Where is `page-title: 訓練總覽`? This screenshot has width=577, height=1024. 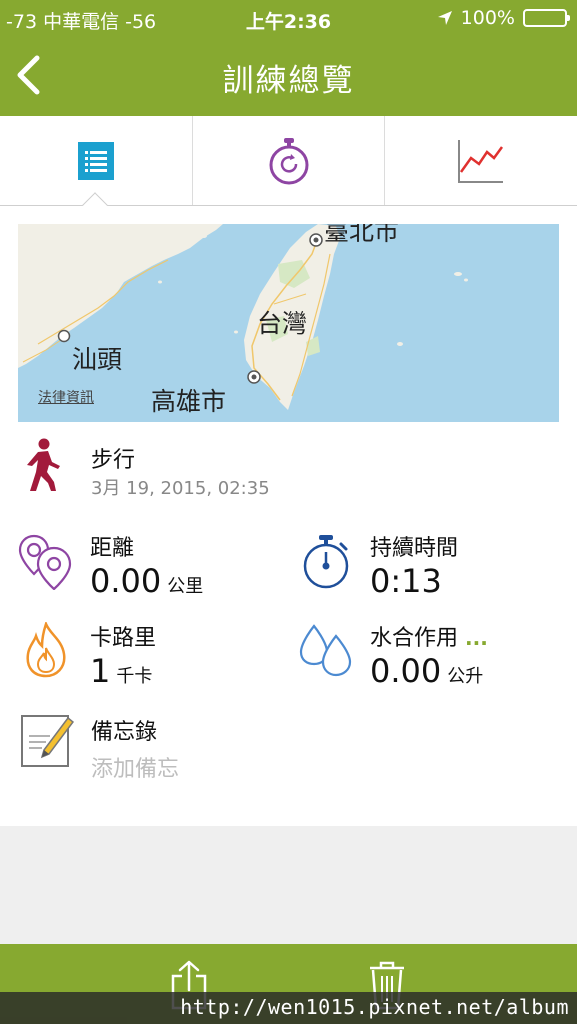
page-title: 訓練總覽 is located at coordinates (288, 81).